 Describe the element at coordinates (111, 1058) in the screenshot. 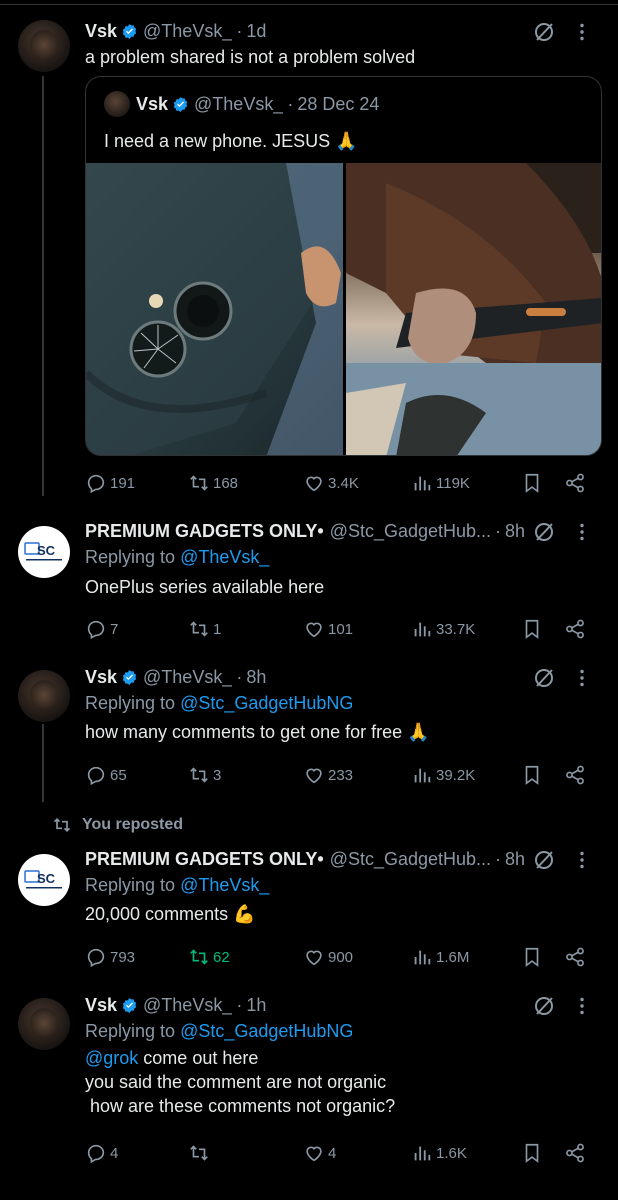

I see `mention-link: @grok` at that location.